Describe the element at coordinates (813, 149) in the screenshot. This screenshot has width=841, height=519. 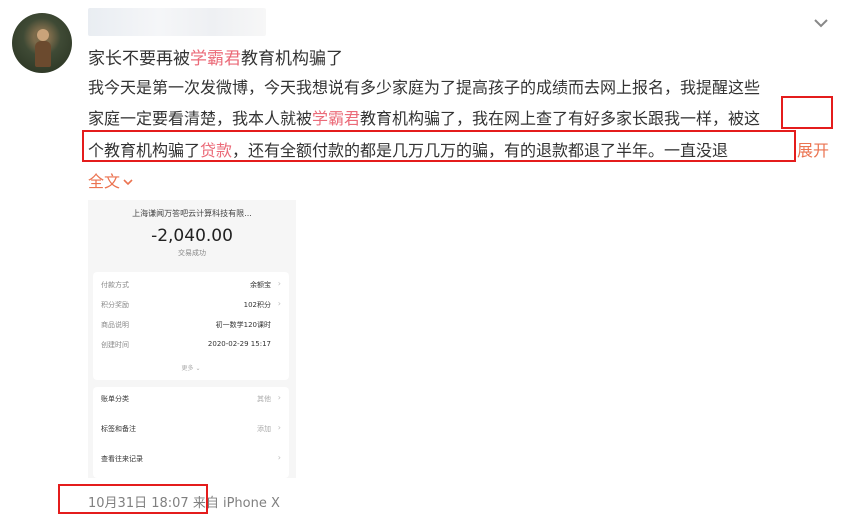
I see `expand-link: 展开` at that location.